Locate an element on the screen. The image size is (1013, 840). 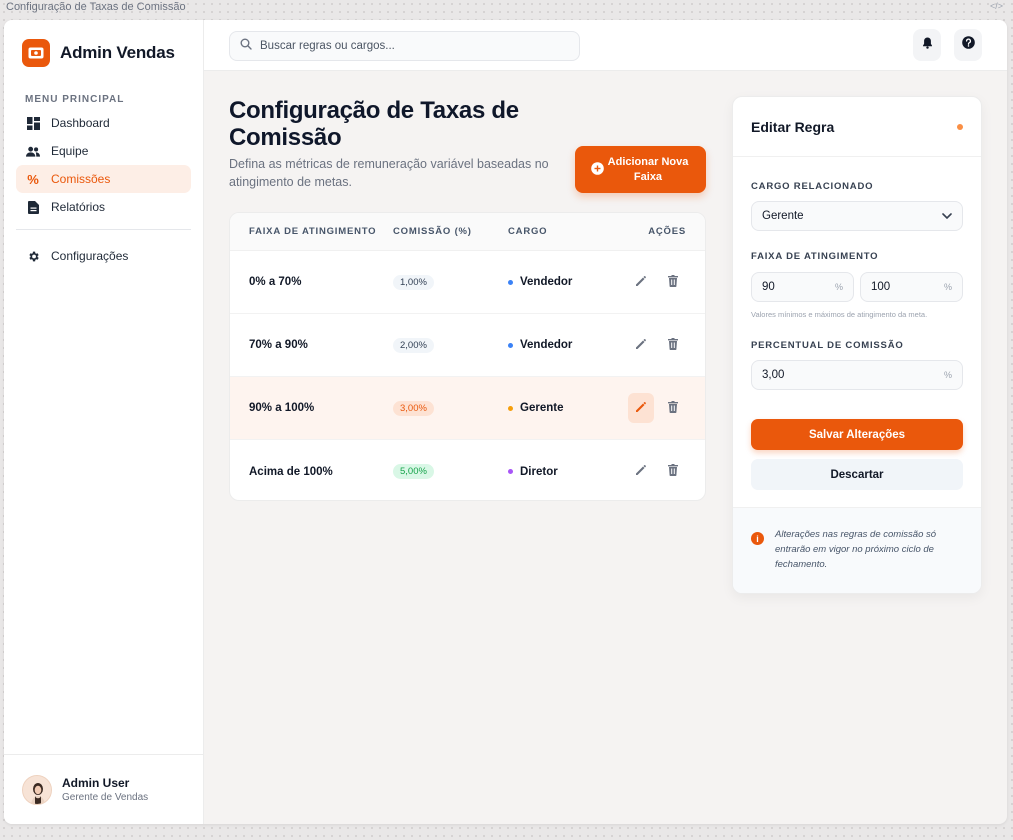
add-range-label: Adicionar Nova Faixa is located at coordinates (648, 169).